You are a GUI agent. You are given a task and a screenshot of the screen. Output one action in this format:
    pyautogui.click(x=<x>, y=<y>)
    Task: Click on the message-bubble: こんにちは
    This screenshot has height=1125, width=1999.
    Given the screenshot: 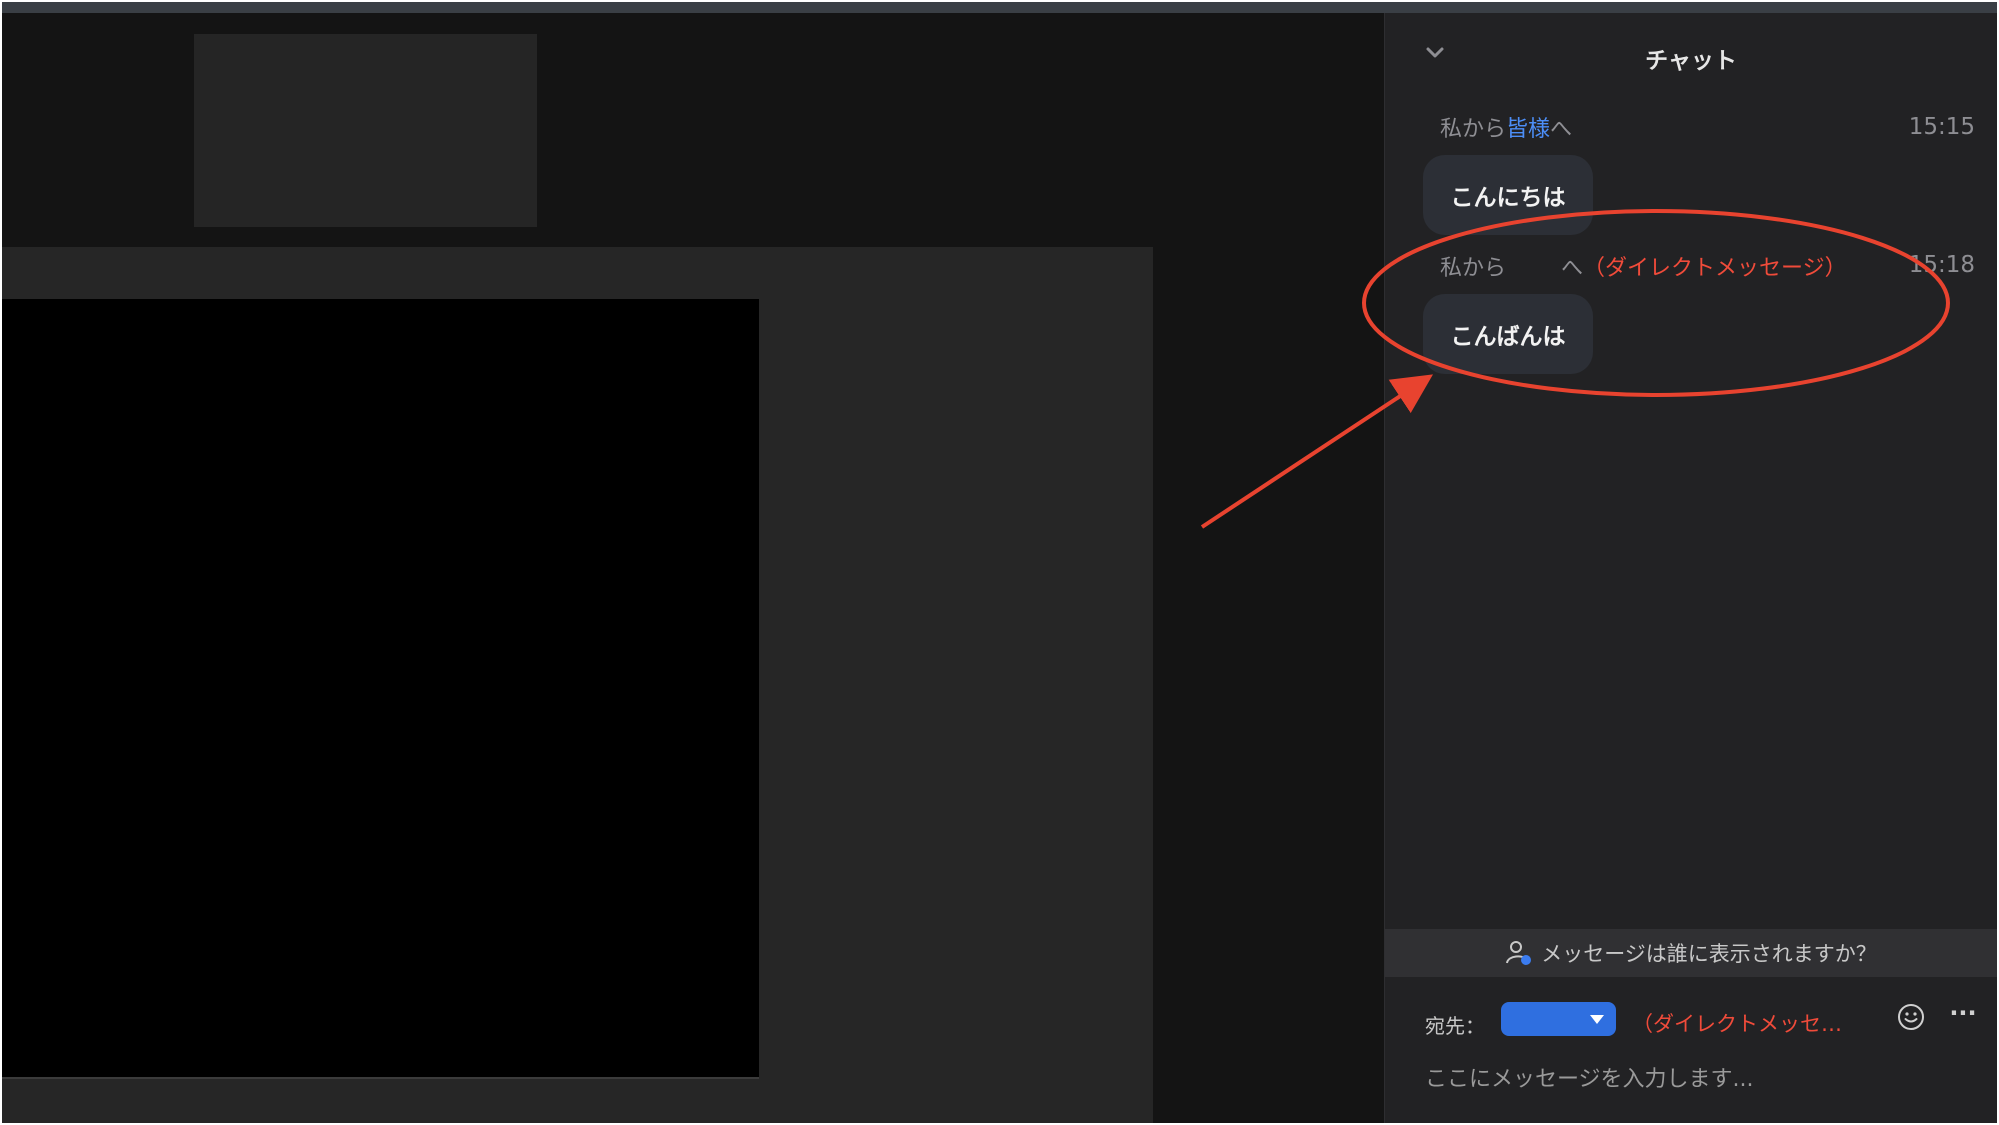 What is the action you would take?
    pyautogui.click(x=1508, y=195)
    